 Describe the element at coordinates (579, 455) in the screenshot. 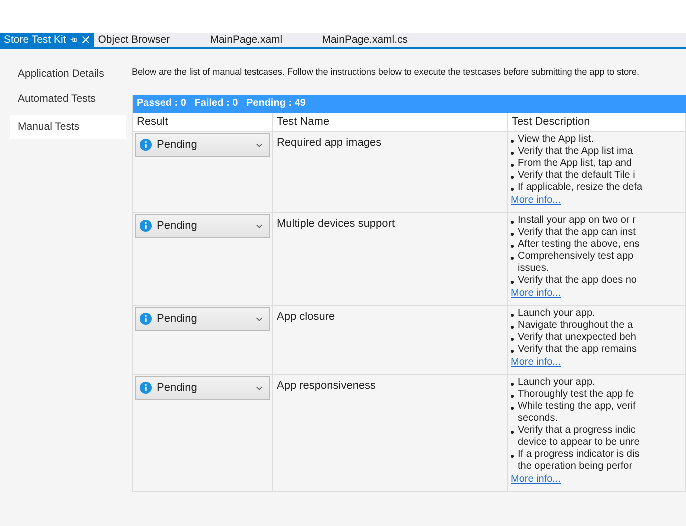

I see `step-text: If a progress indicator is dis` at that location.